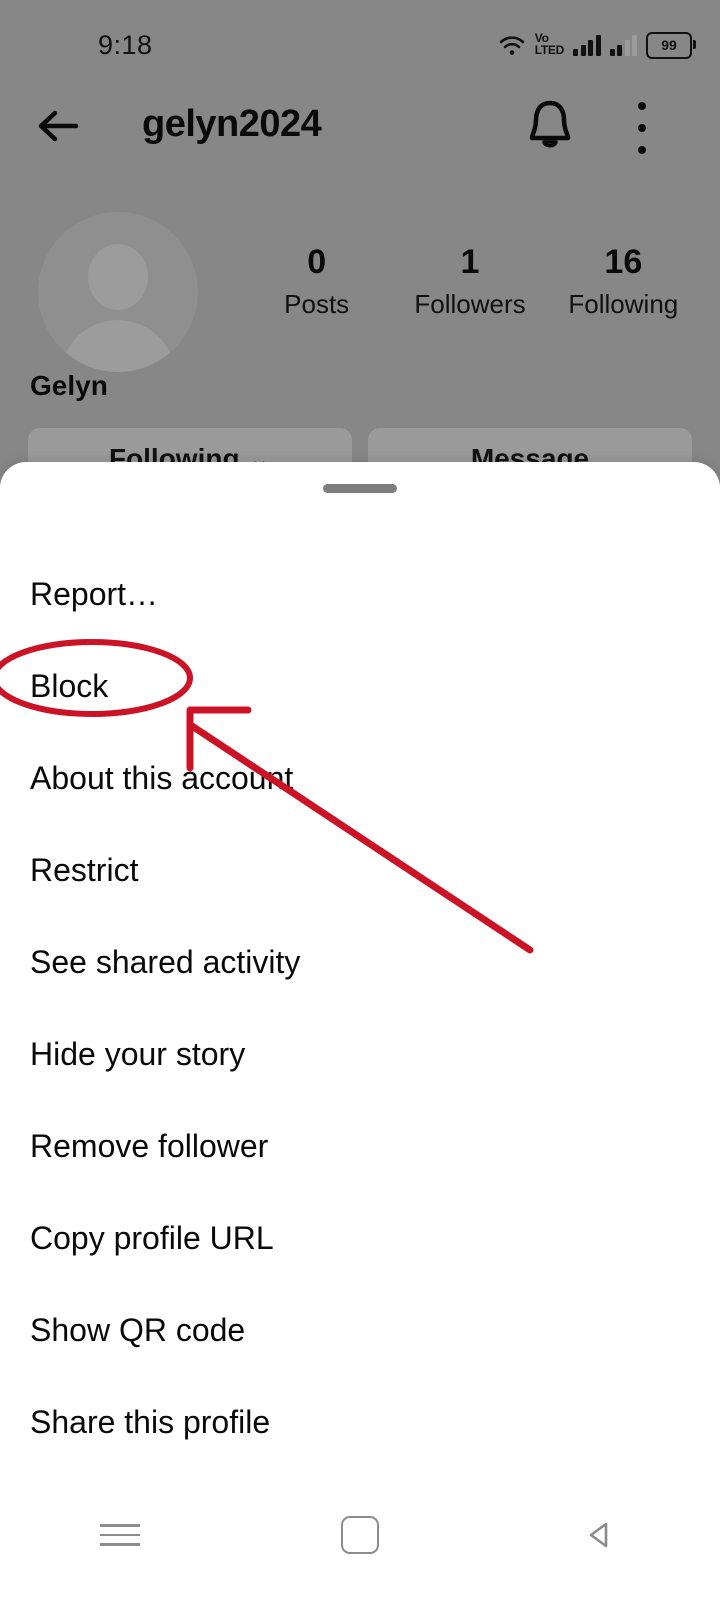 This screenshot has width=720, height=1600. I want to click on menu-item-see-shared-activity: See shared activity, so click(360, 962).